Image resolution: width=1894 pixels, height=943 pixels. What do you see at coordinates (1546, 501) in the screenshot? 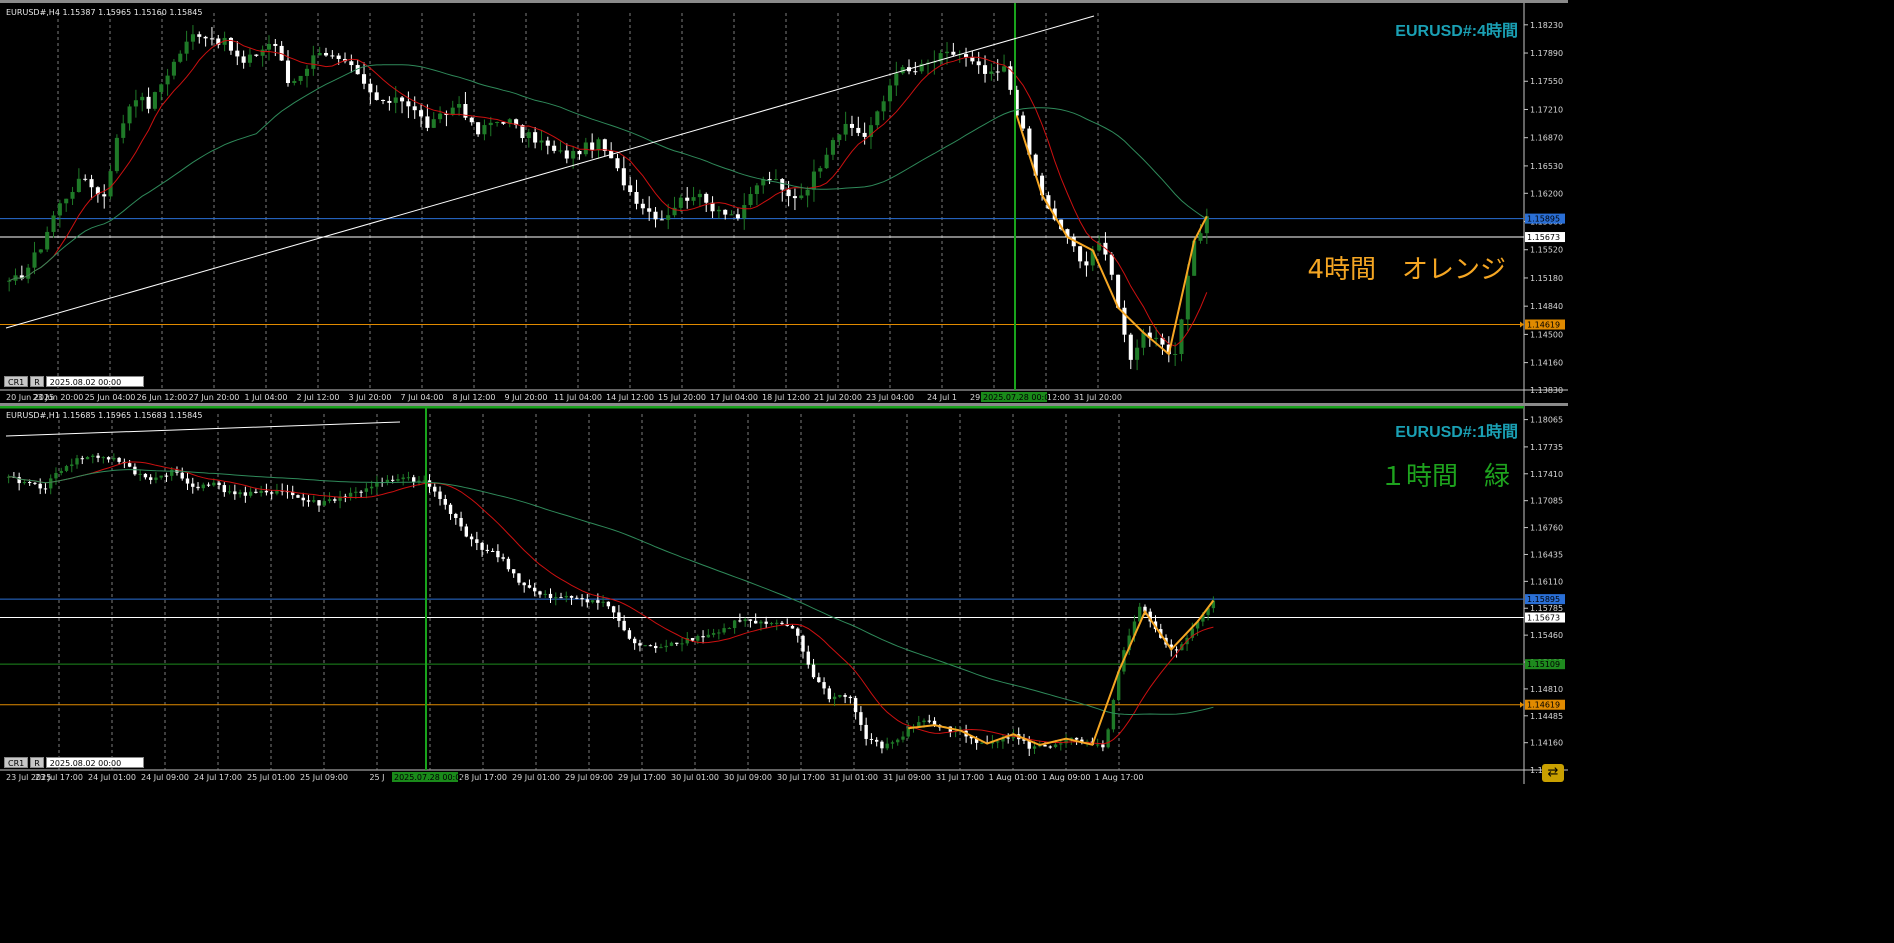
I see `price-tick-label: 1.17085` at bounding box center [1546, 501].